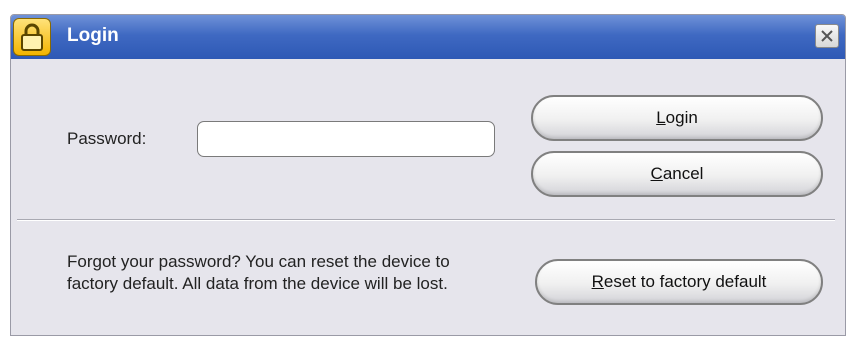 This screenshot has width=854, height=345. Describe the element at coordinates (428, 37) in the screenshot. I see `title-bar: Login` at that location.